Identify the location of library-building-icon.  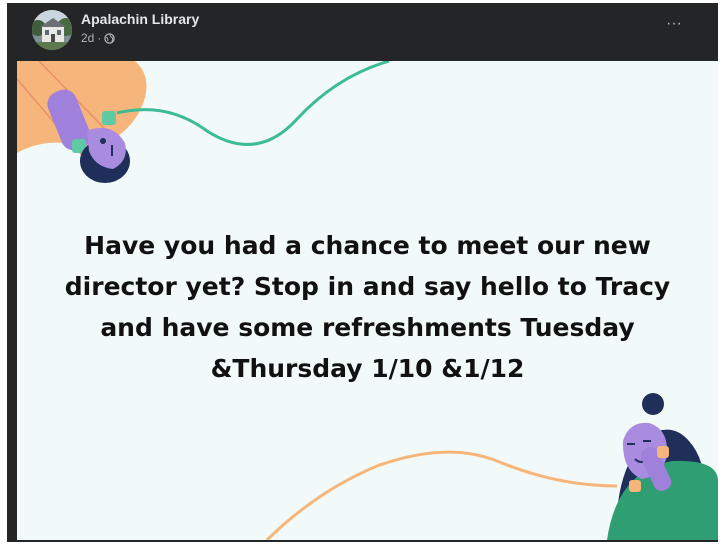
(52, 30).